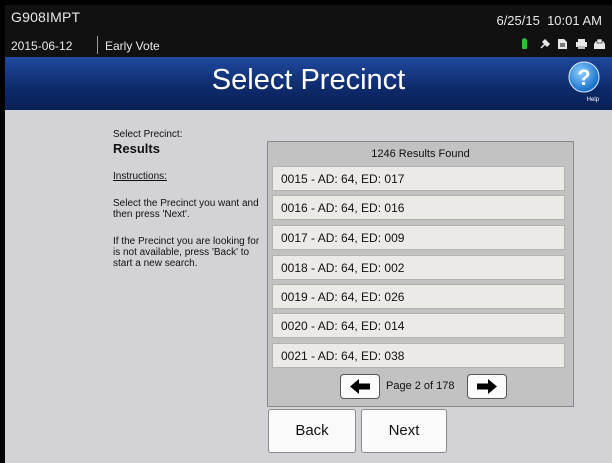 The width and height of the screenshot is (612, 463). Describe the element at coordinates (418, 207) in the screenshot. I see `precinct-row: 0016 - AD: 64, ED: 016` at that location.